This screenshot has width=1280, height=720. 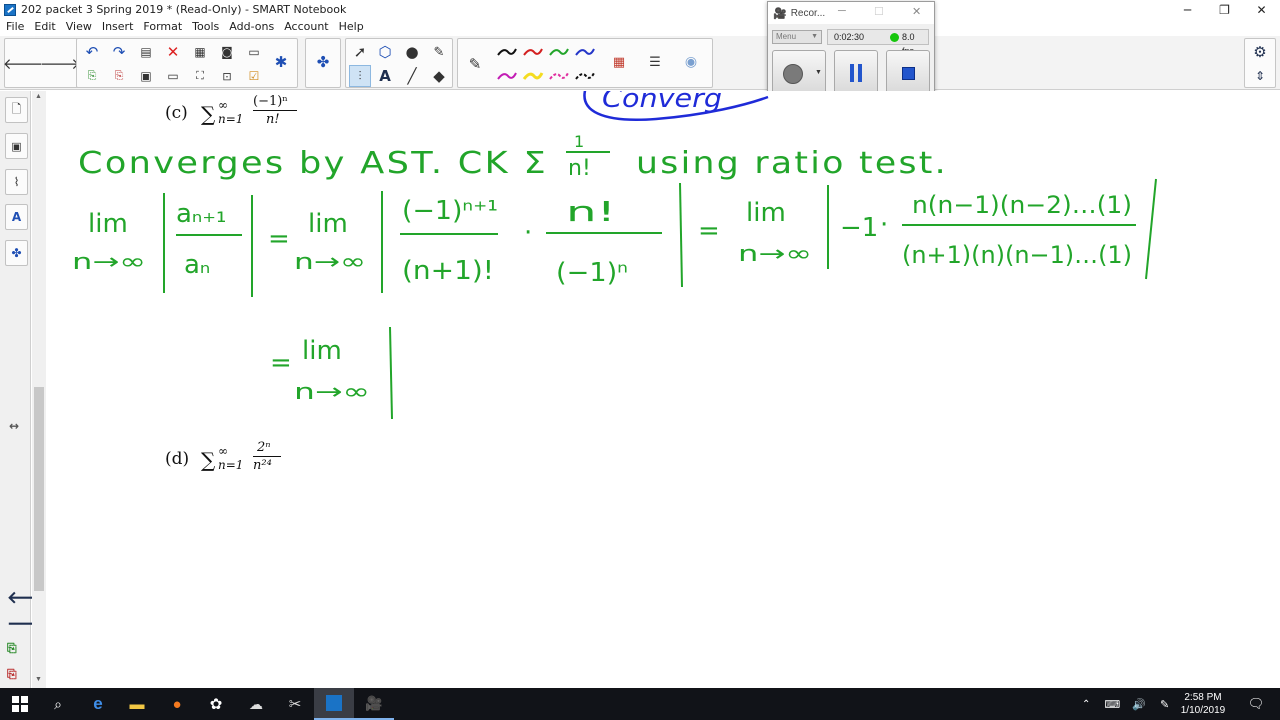 What do you see at coordinates (12, 648) in the screenshot?
I see `add-page-side-icon: ⎘` at bounding box center [12, 648].